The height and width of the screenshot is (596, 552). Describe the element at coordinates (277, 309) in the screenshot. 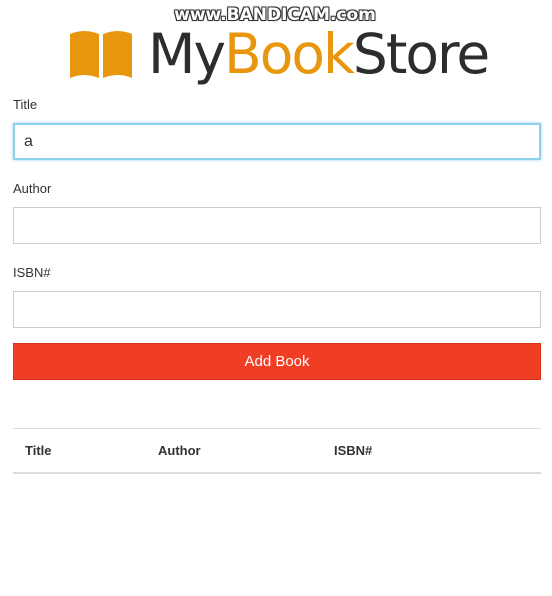

I see `isbn-input` at that location.